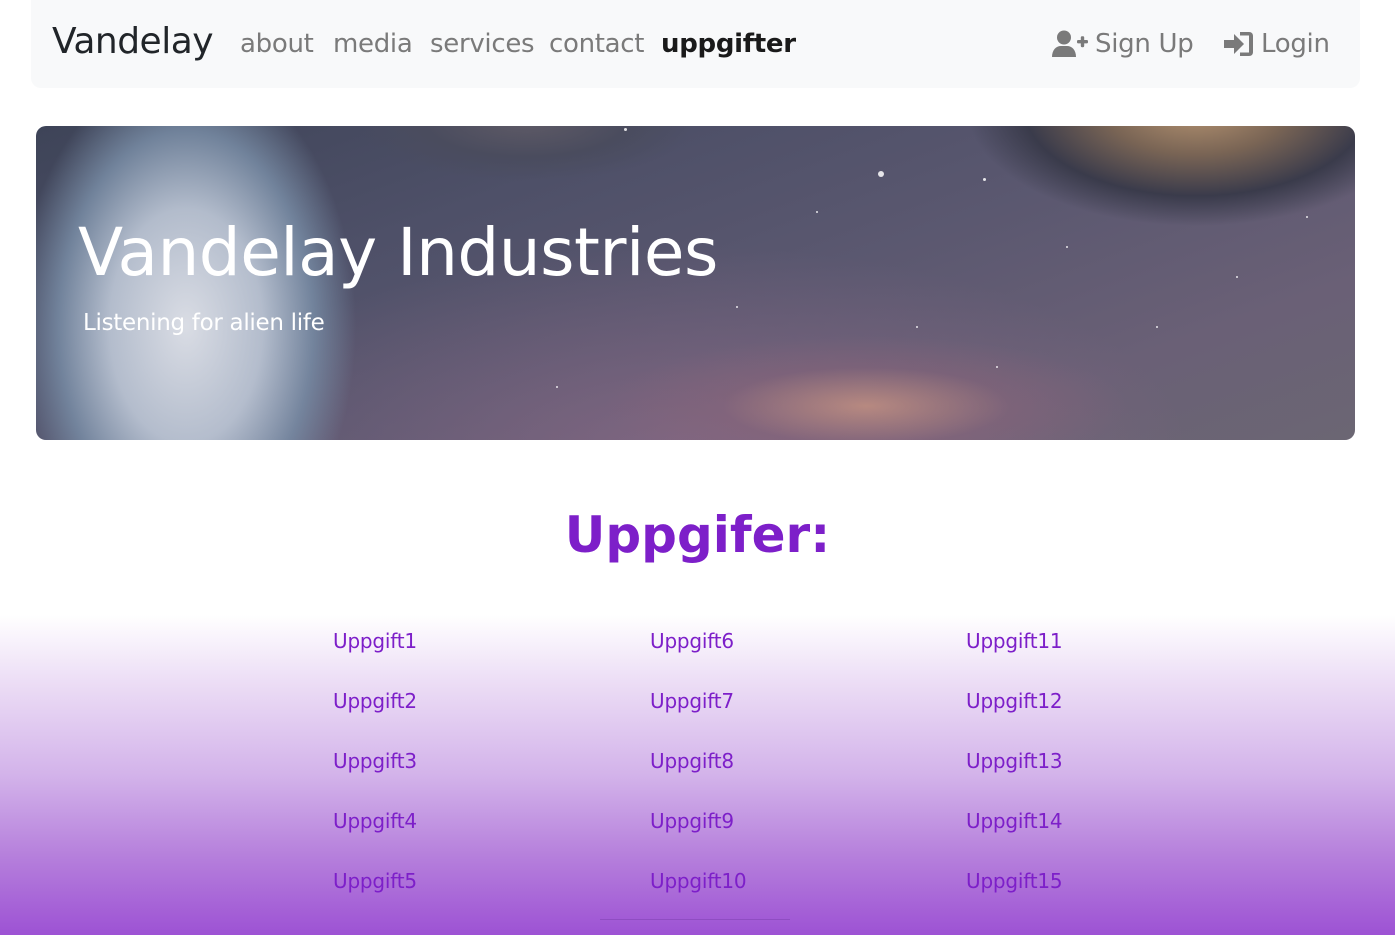  Describe the element at coordinates (375, 821) in the screenshot. I see `task-link: Uppgift4` at that location.